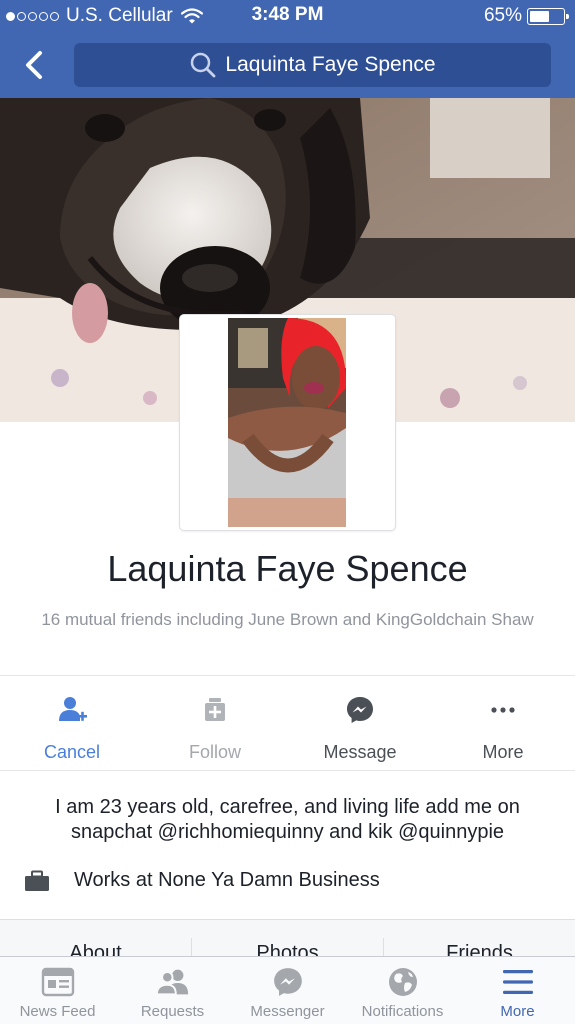 The image size is (575, 1024). Describe the element at coordinates (287, 1011) in the screenshot. I see `messenger-label: Messenger` at that location.